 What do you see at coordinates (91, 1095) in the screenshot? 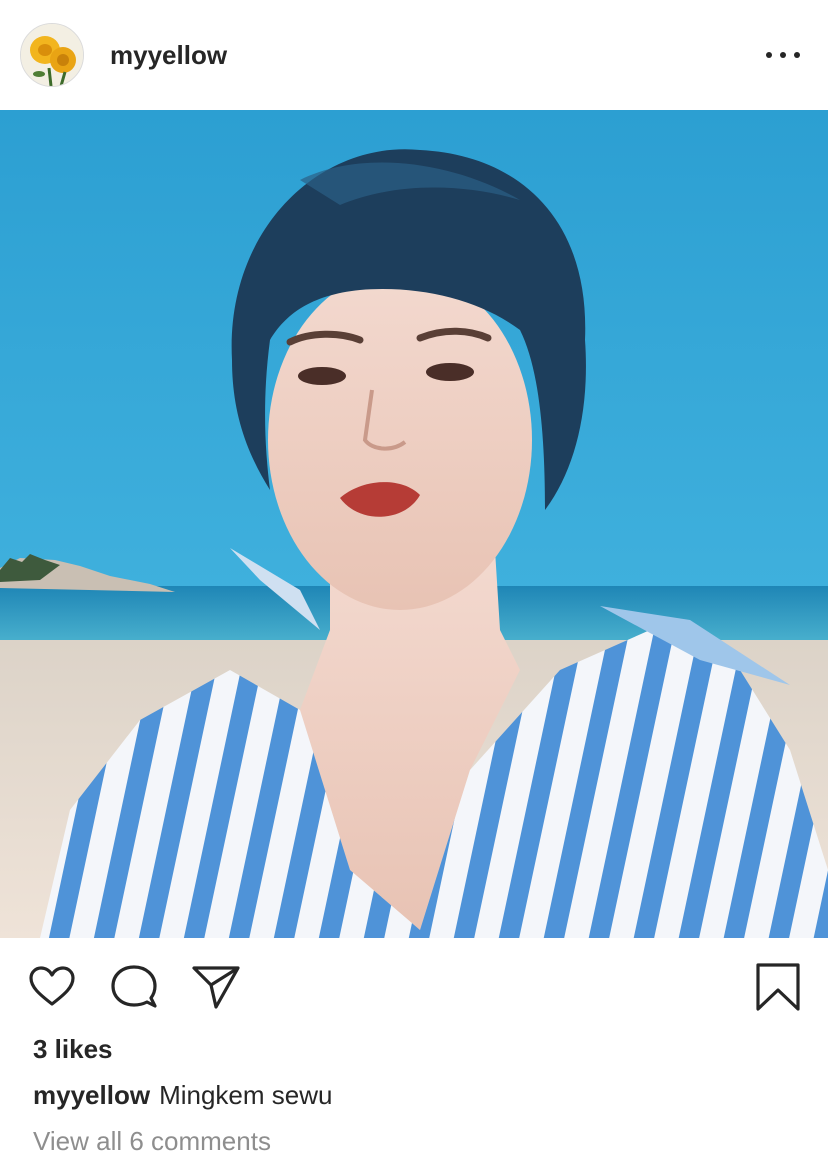
I see `caption-username: myyellow` at bounding box center [91, 1095].